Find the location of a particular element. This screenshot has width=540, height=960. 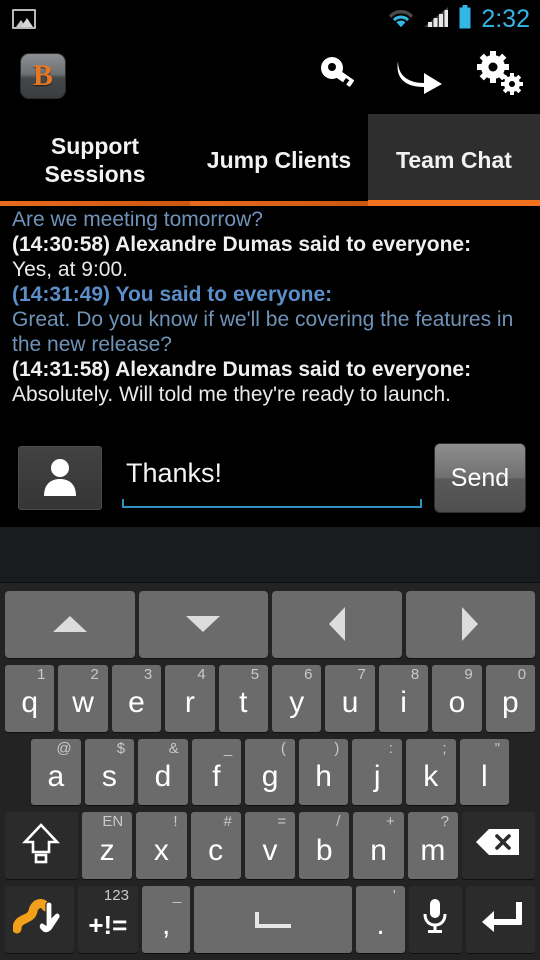

microphone-icon is located at coordinates (435, 920).